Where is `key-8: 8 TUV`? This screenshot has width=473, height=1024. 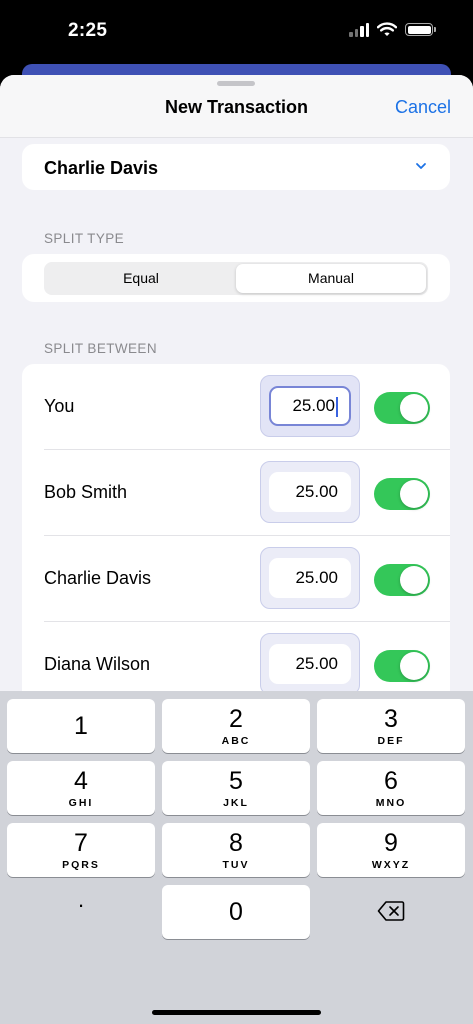
key-8: 8 TUV is located at coordinates (236, 850).